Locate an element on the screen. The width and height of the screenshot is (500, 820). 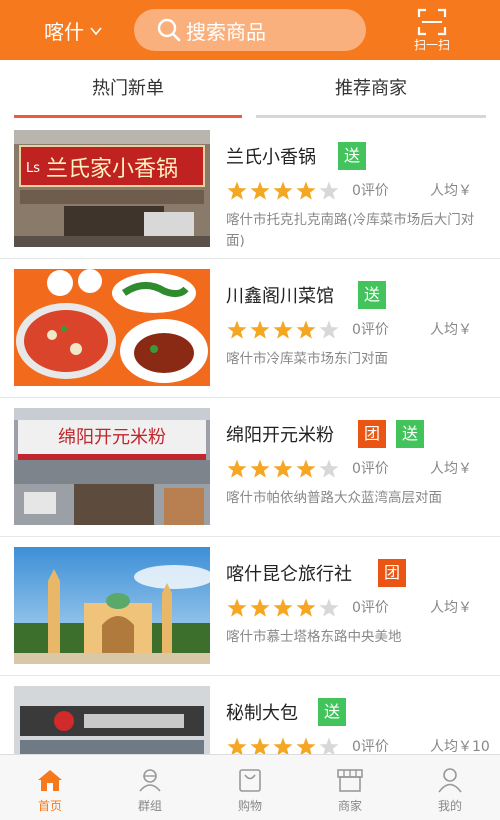
sign-text: 绵阳开元米粉 is located at coordinates (112, 437).